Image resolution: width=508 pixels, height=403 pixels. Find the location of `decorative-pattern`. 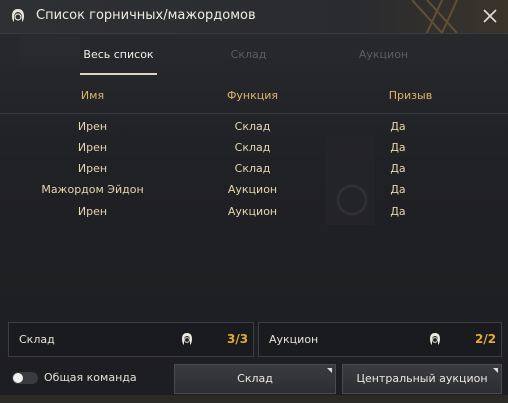

decorative-pattern is located at coordinates (434, 16).